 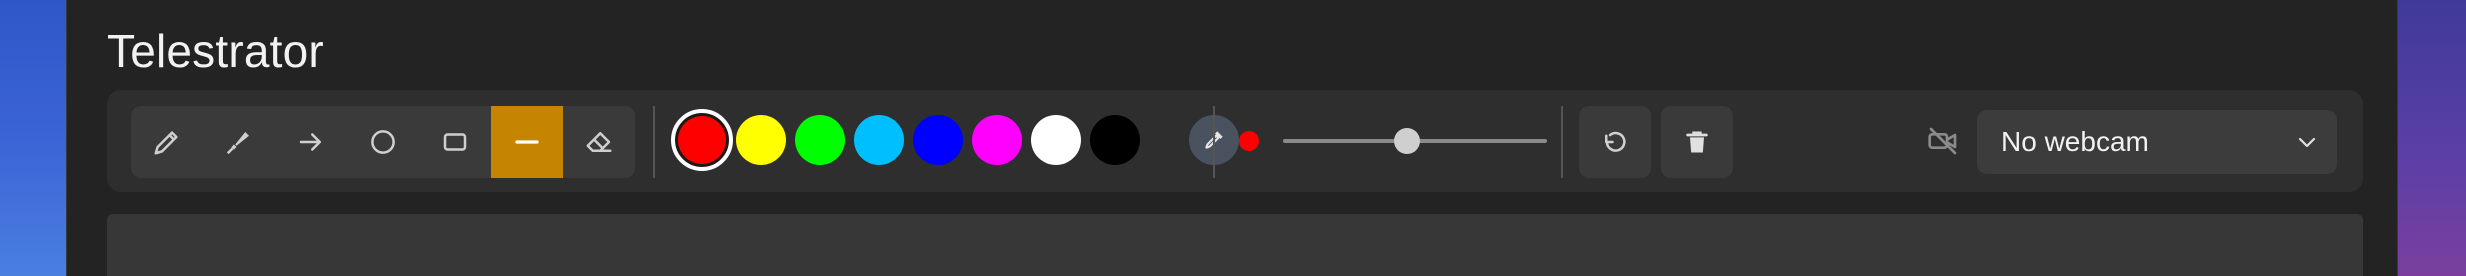 What do you see at coordinates (33, 138) in the screenshot?
I see `desktop-background-left` at bounding box center [33, 138].